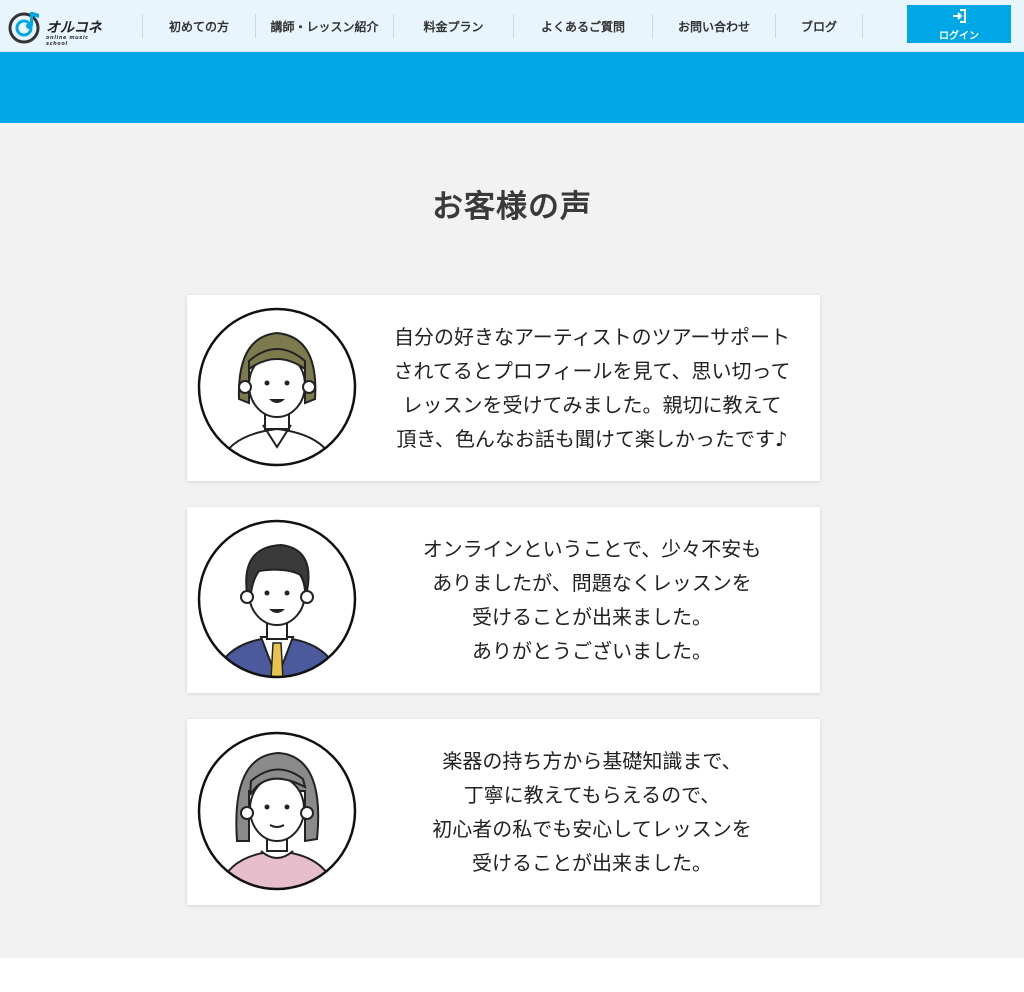 Image resolution: width=1024 pixels, height=992 pixels. I want to click on section-title: お客様の声, so click(512, 207).